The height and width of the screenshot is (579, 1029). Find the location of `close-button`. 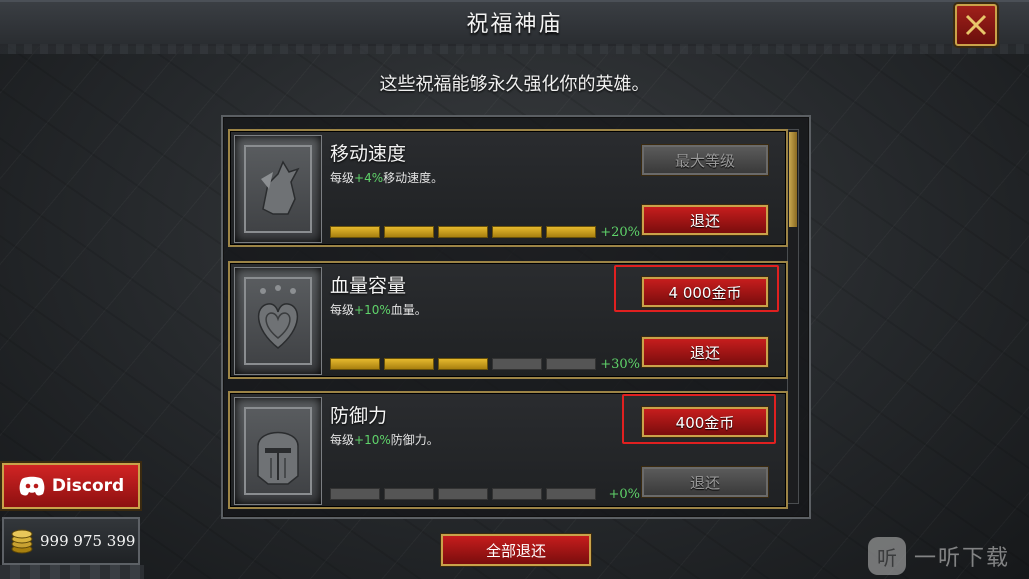

close-button is located at coordinates (976, 25).